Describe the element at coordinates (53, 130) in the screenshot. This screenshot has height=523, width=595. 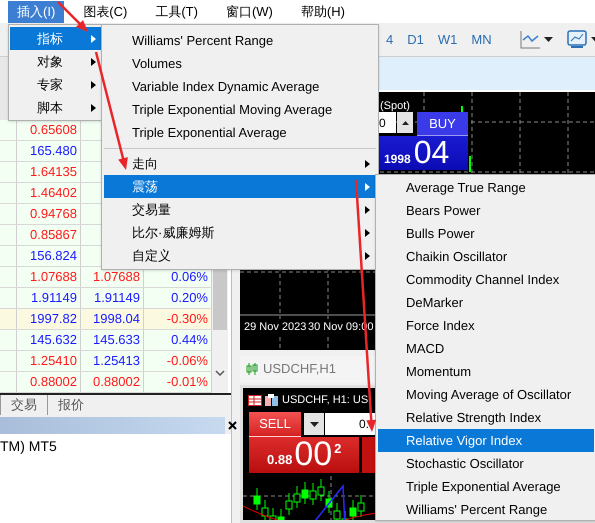
I see `price-cell-text: 0.65608` at that location.